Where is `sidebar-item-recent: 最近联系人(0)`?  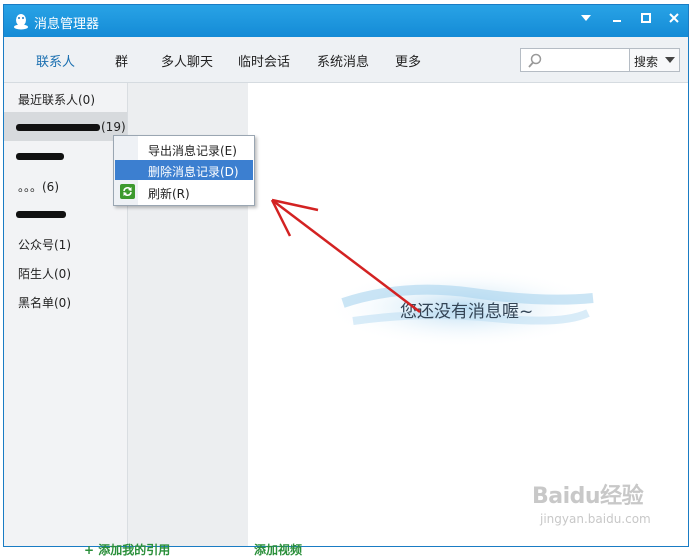
sidebar-item-recent: 最近联系人(0) is located at coordinates (65, 97).